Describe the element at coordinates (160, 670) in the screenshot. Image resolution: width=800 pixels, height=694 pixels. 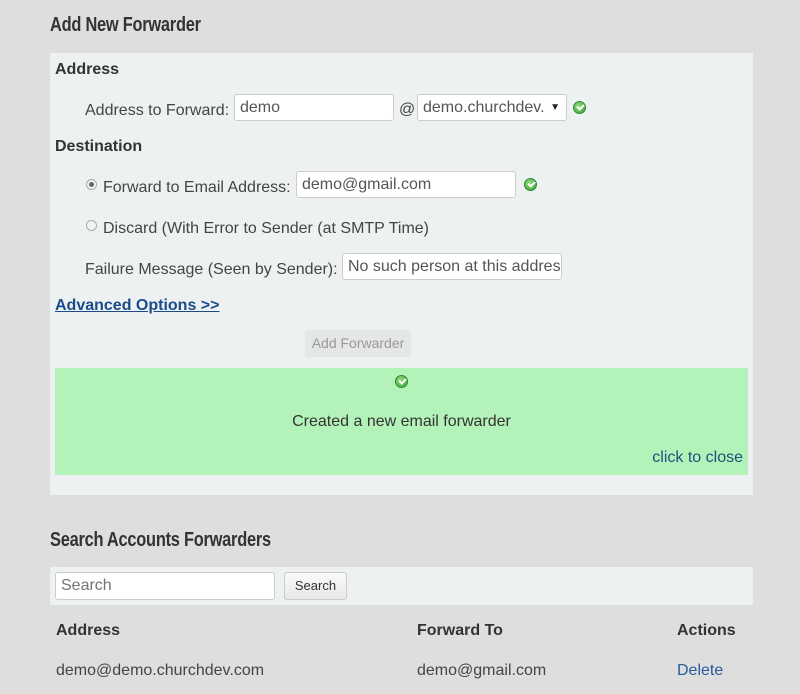
I see `row-address: demo@demo.churchdev.com` at that location.